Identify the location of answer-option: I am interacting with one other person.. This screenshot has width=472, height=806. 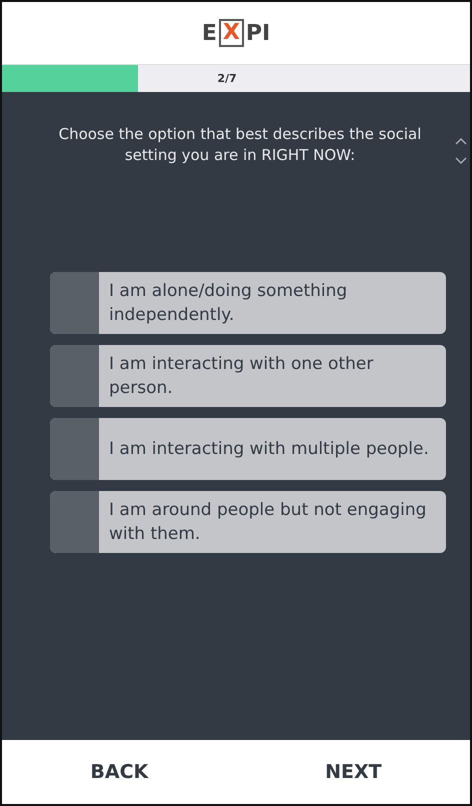
(248, 376).